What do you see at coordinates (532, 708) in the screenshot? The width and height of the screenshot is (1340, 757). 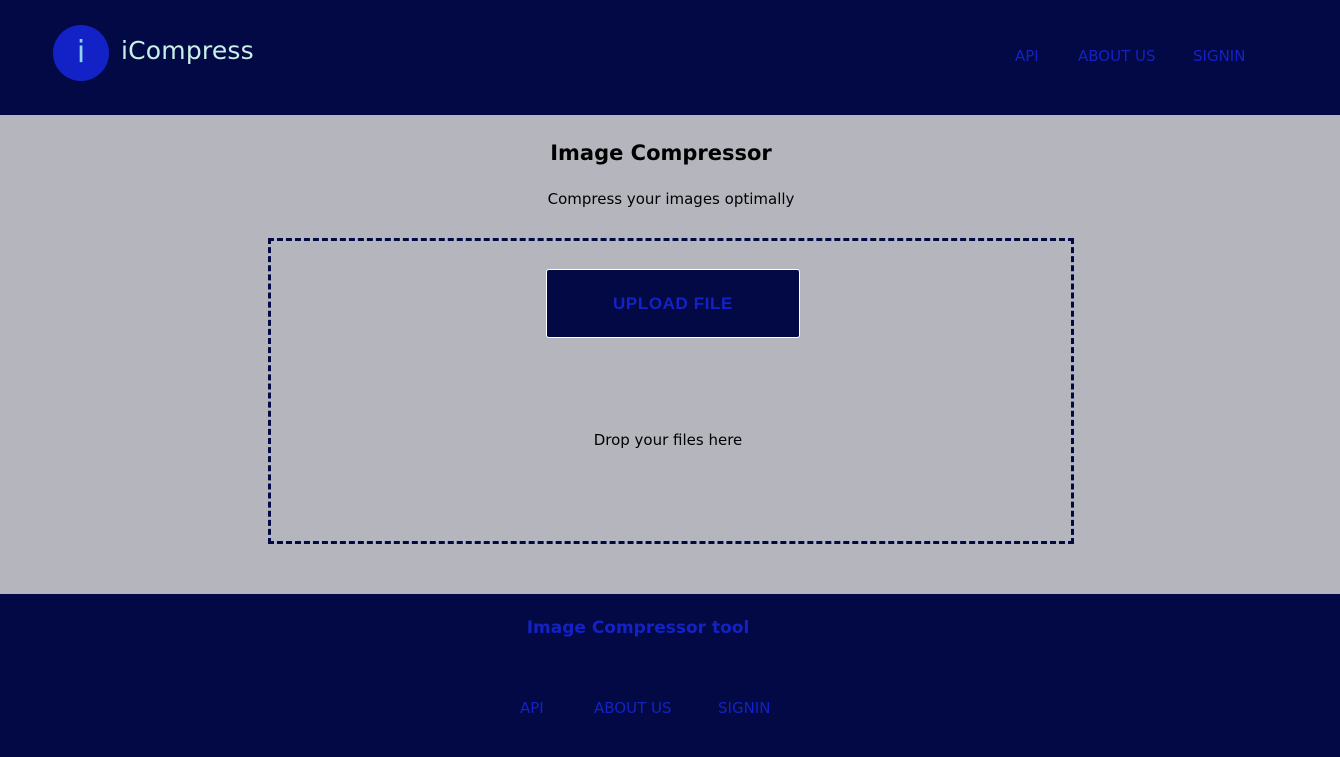 I see `footer-link-api: API` at bounding box center [532, 708].